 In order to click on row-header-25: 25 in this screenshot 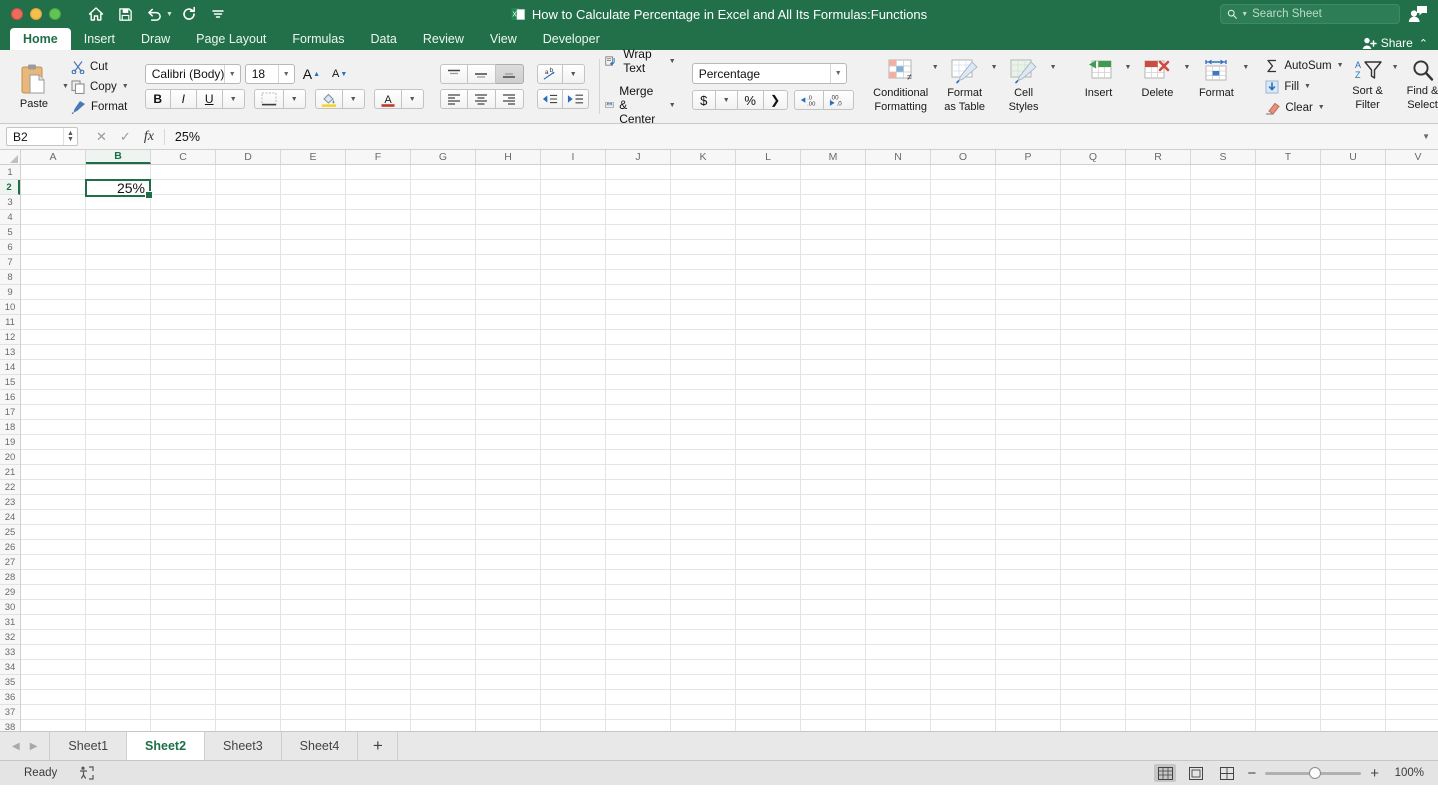, I will do `click(10, 532)`.